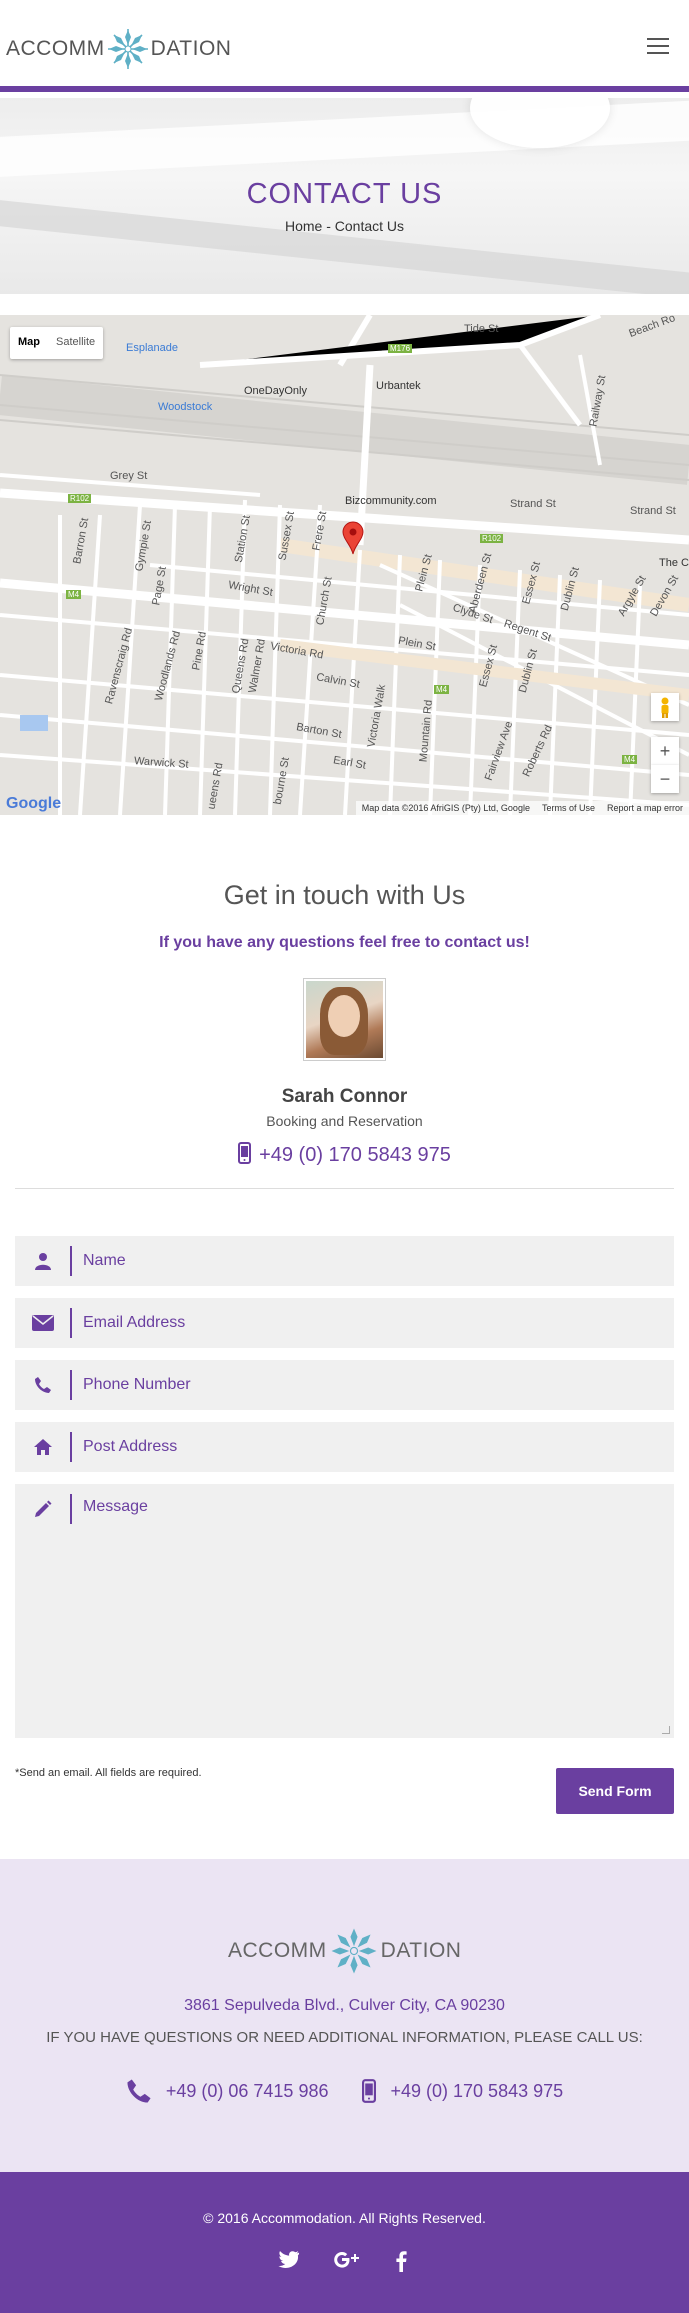 The width and height of the screenshot is (689, 2313). What do you see at coordinates (344, 2015) in the screenshot?
I see `footer-info-section` at bounding box center [344, 2015].